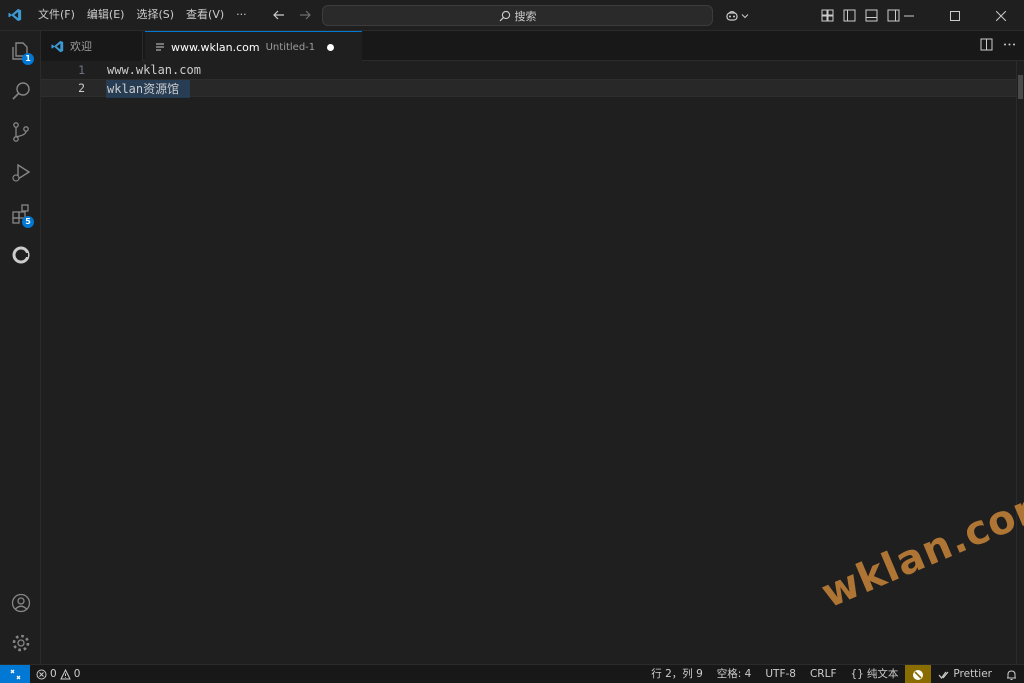  I want to click on prettier-status: Prettier, so click(965, 674).